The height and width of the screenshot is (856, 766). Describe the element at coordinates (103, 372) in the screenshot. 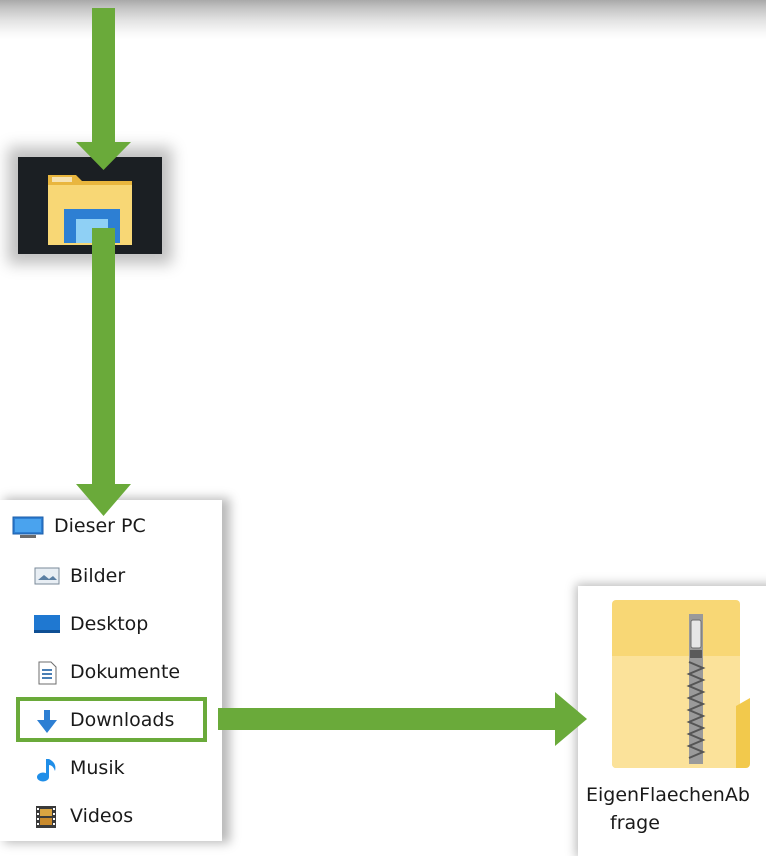

I see `arrow-to-this-pc` at that location.